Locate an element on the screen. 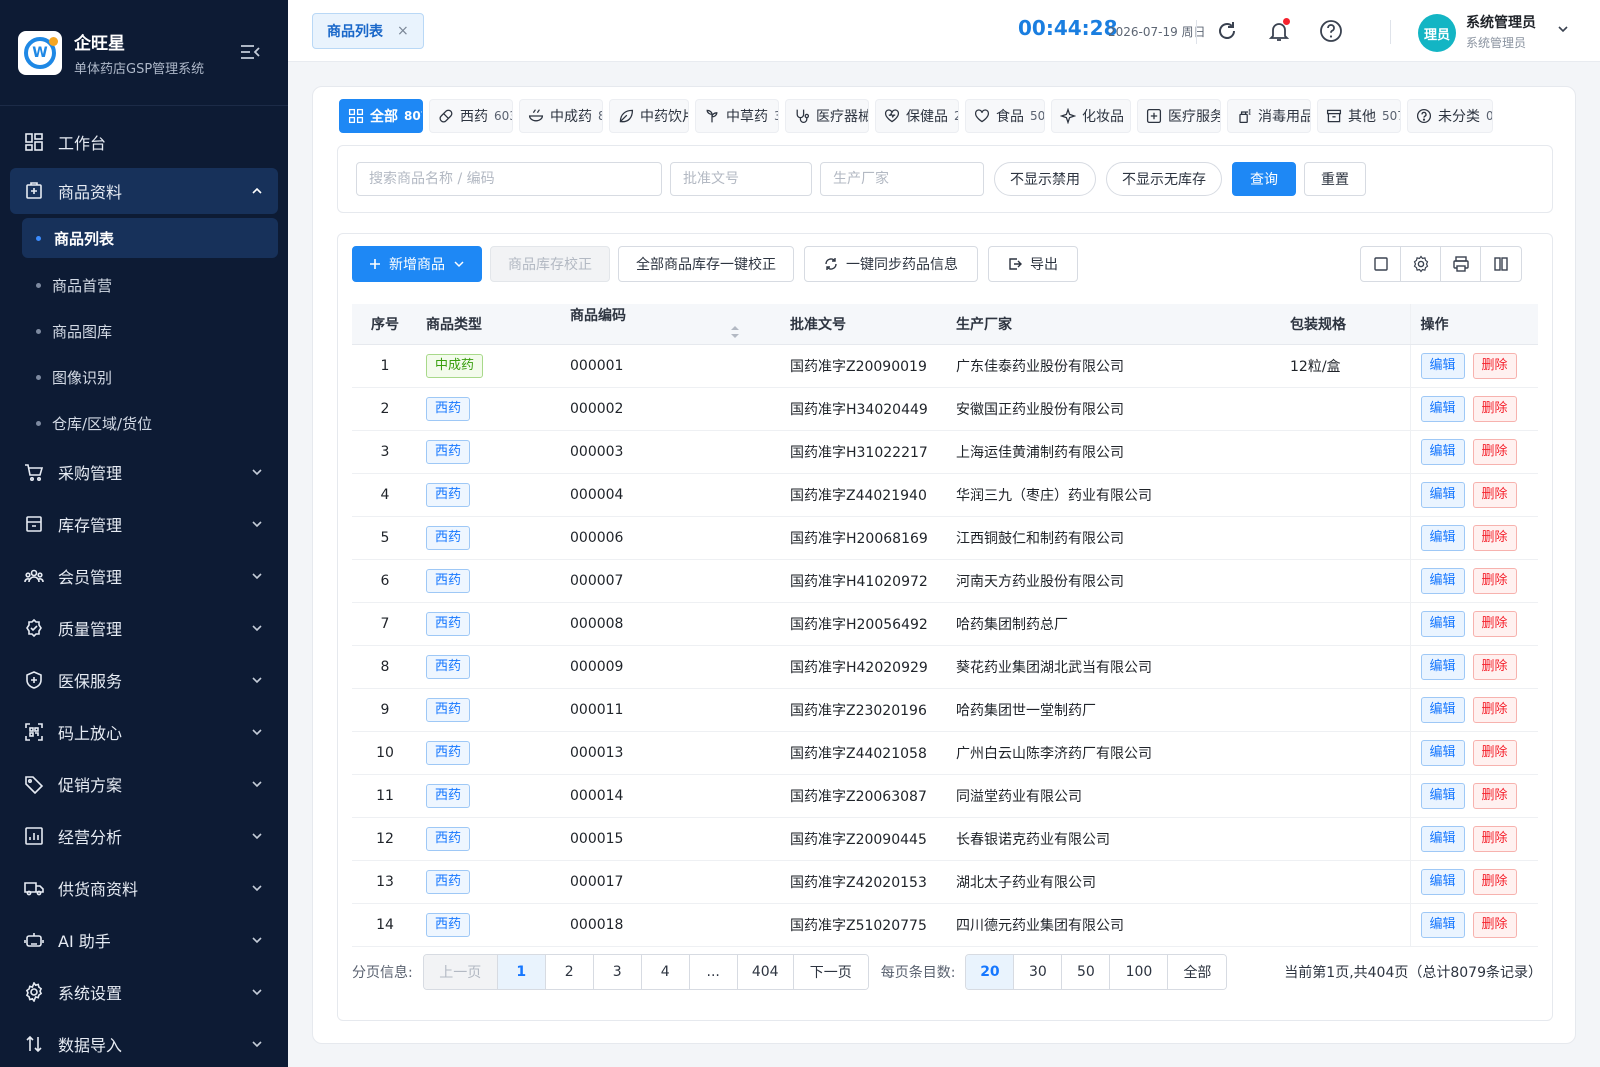 This screenshot has height=1067, width=1600. stock-correct-button: 商品库存校正 is located at coordinates (550, 264).